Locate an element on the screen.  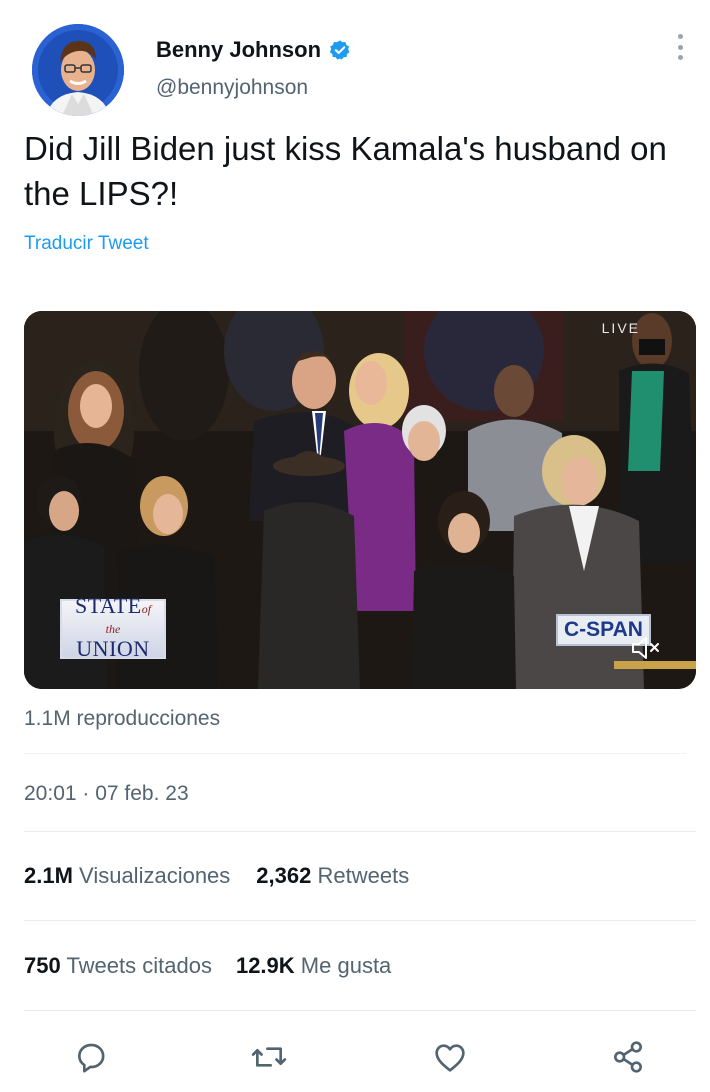
likes-count: 12.9K is located at coordinates (265, 965).